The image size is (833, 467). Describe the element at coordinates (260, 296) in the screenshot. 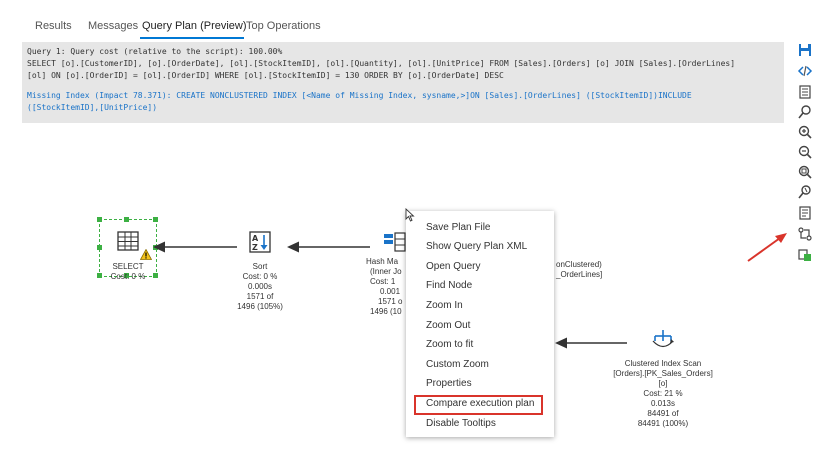

I see `node-rows: 1571 of` at that location.